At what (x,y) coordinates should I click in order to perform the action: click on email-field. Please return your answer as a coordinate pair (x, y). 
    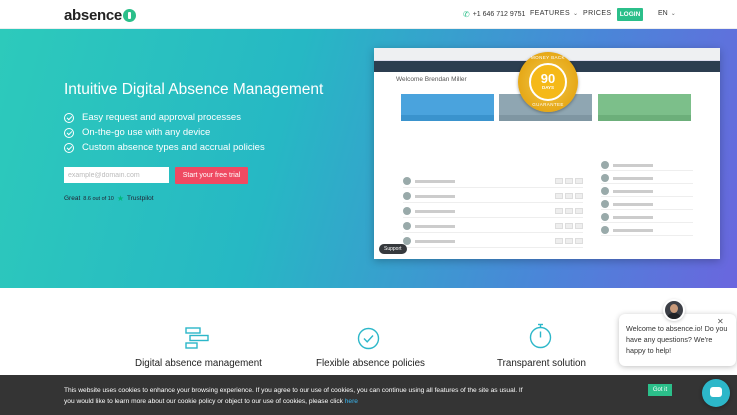
    Looking at the image, I should click on (116, 175).